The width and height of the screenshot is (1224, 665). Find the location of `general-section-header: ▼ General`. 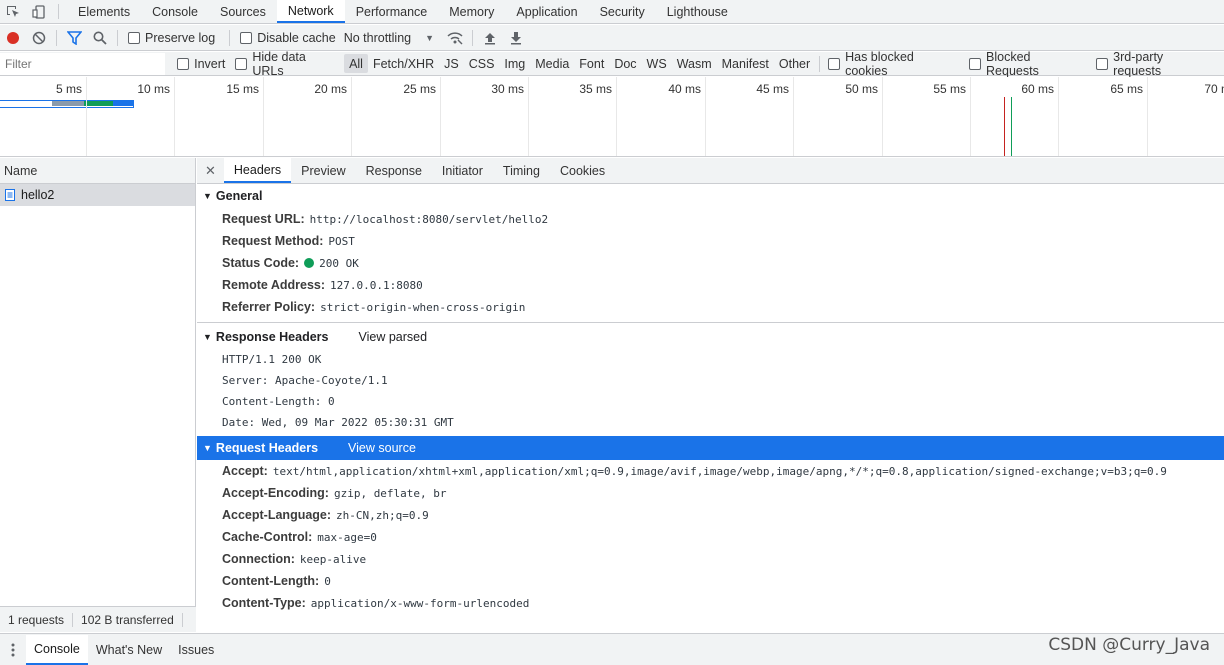

general-section-header: ▼ General is located at coordinates (710, 196).